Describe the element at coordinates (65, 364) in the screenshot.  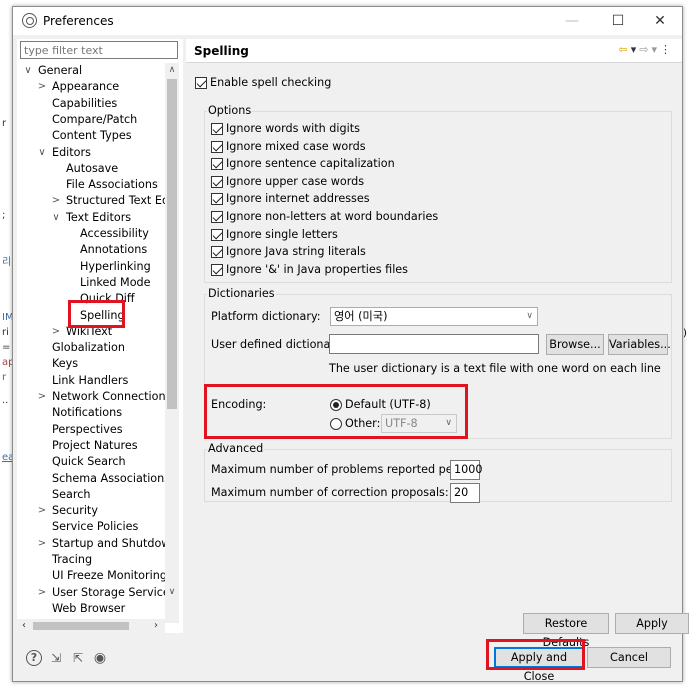
I see `tree-item-label: Keys` at that location.